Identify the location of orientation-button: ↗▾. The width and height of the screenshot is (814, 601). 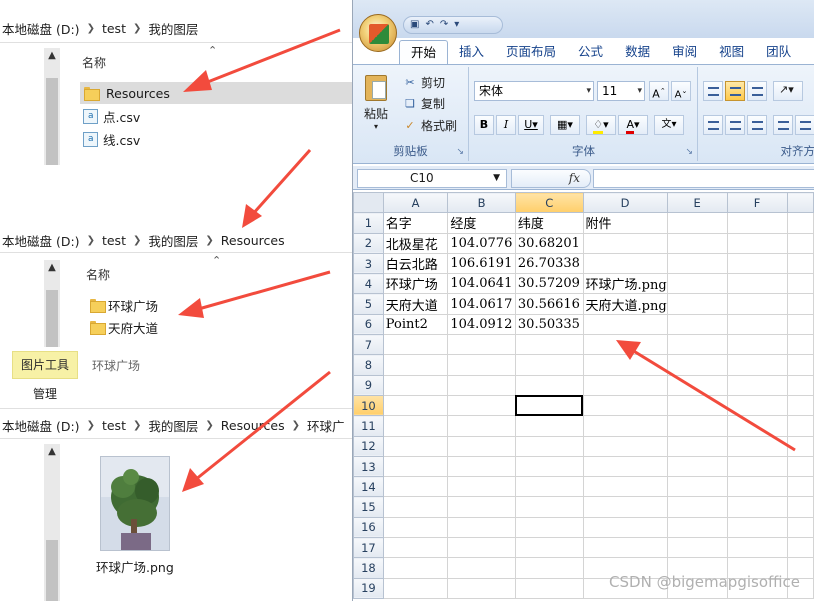
(788, 91).